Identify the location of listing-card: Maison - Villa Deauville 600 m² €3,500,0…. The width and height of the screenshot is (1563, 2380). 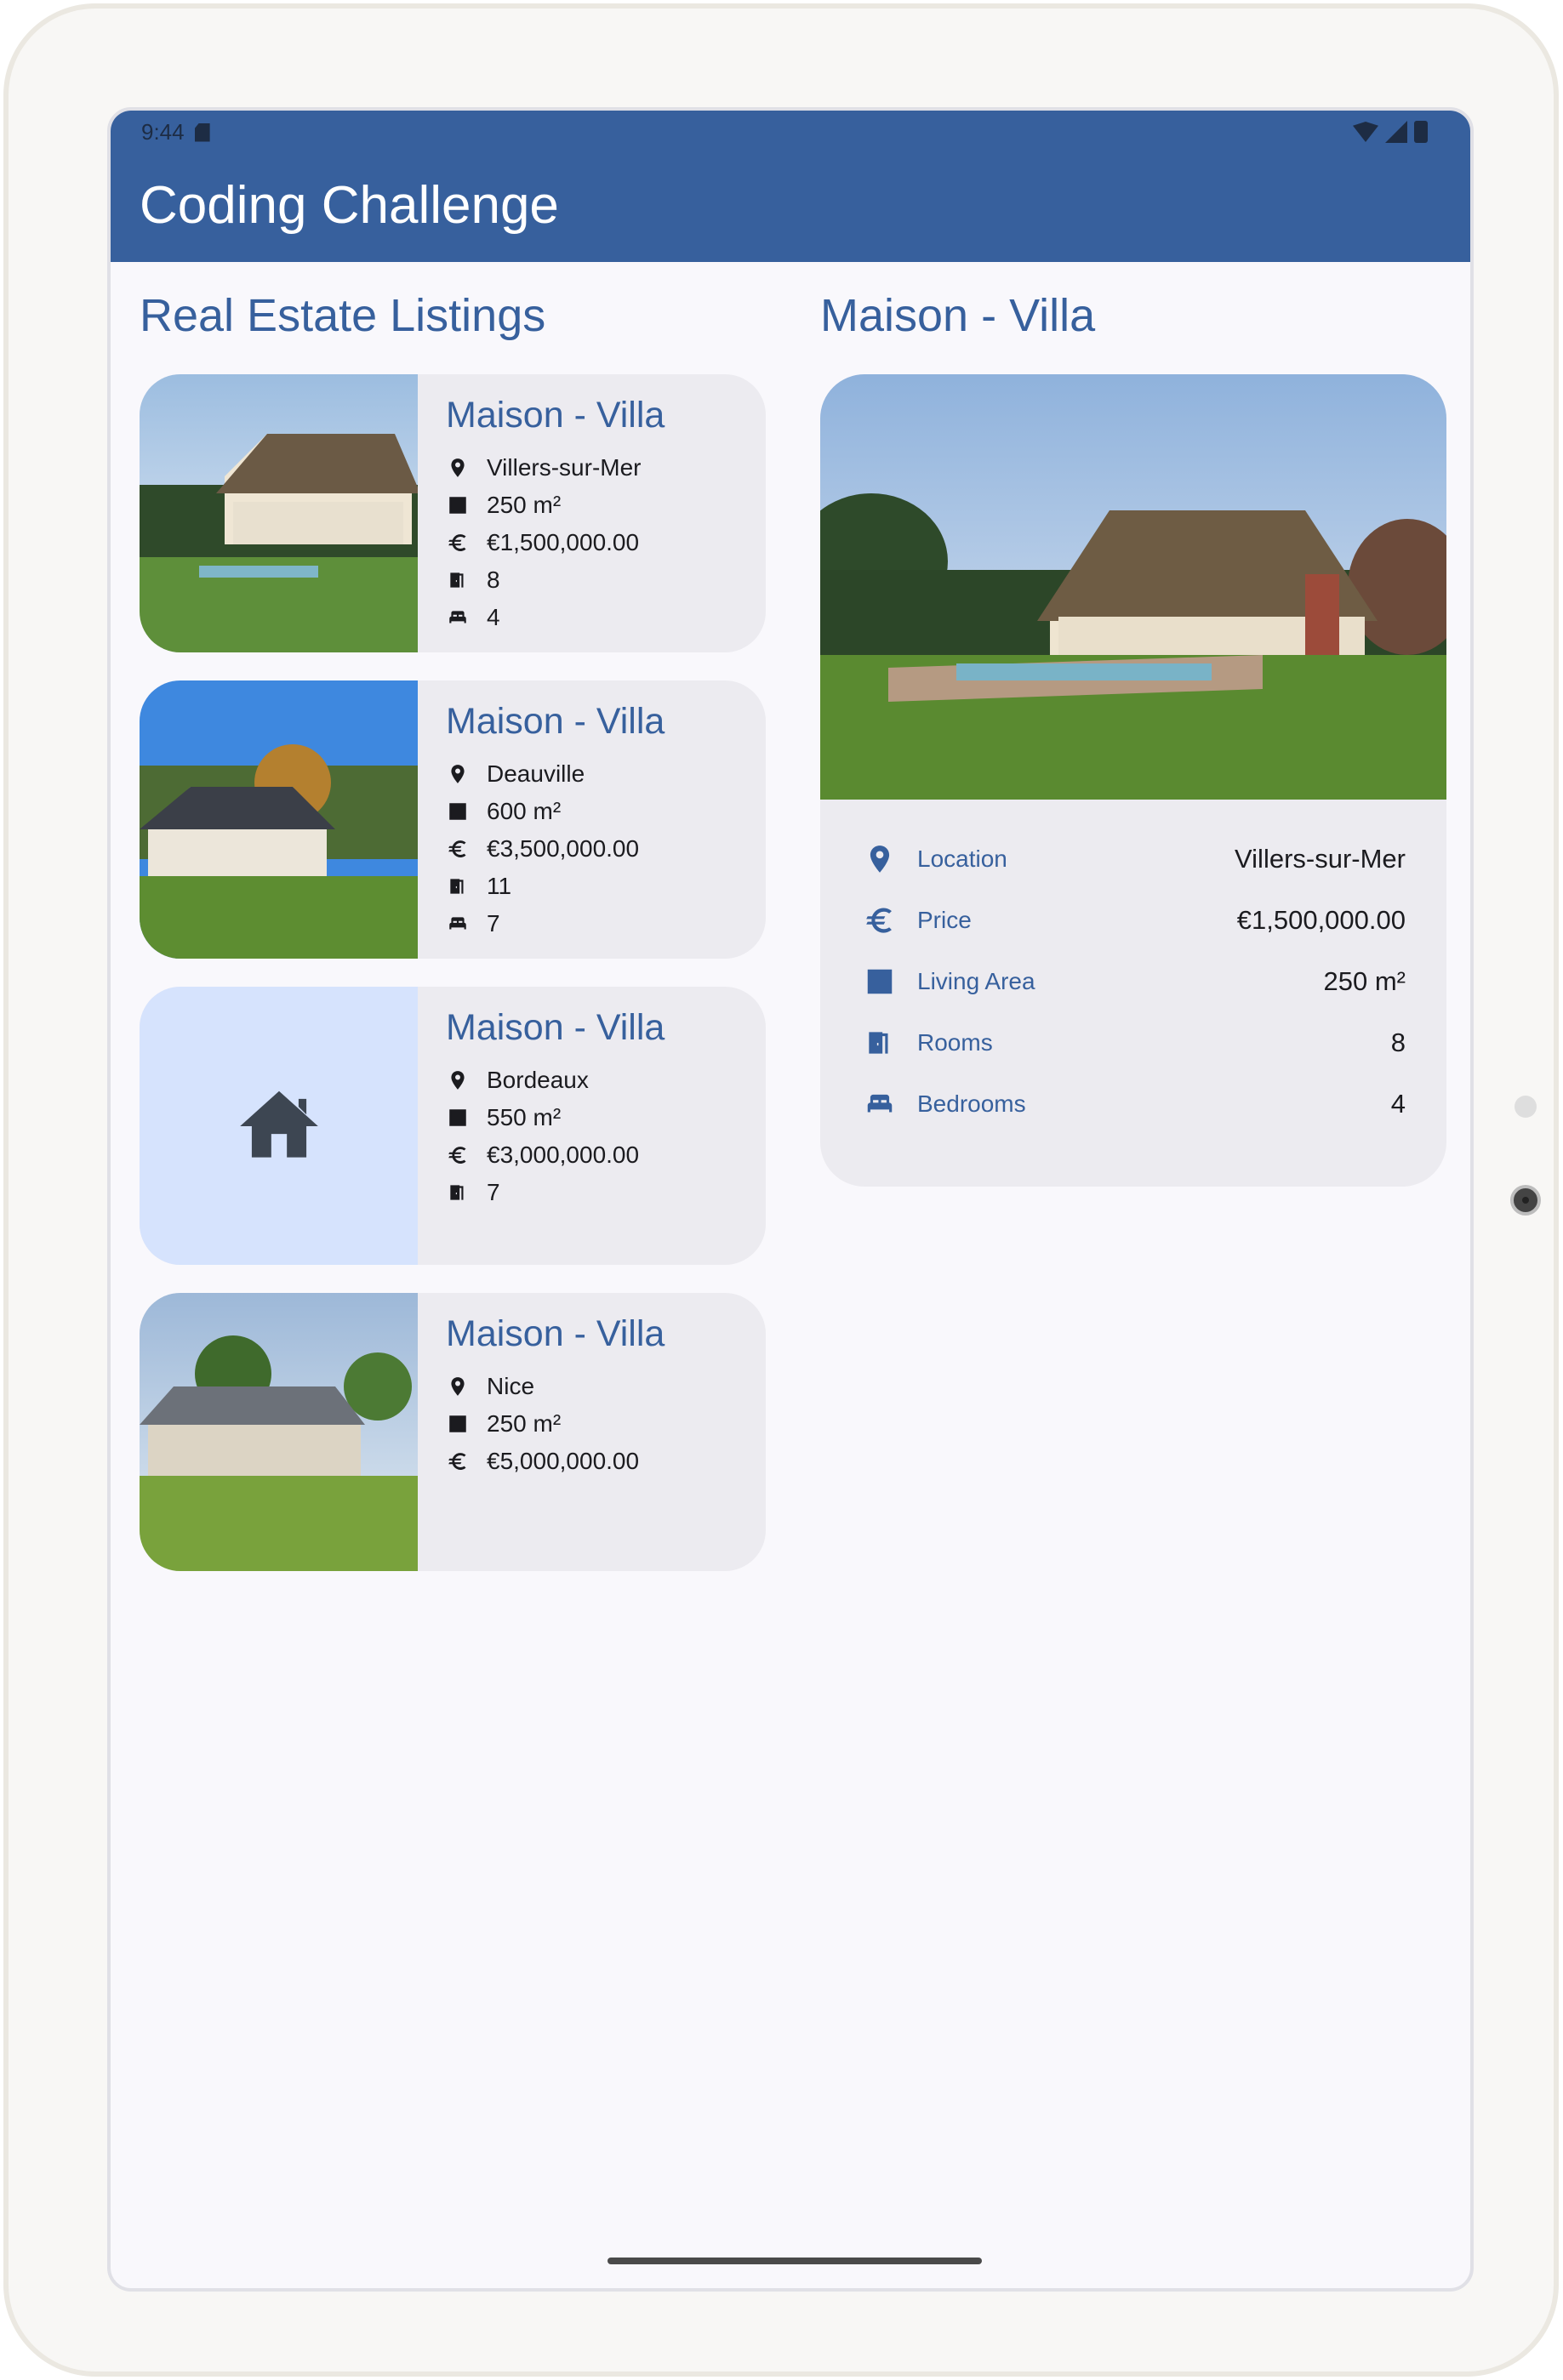
(453, 819).